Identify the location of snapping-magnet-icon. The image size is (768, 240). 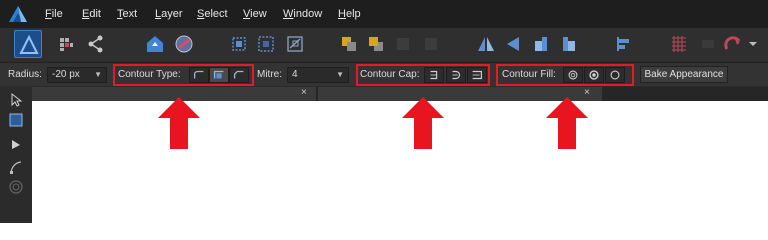
(184, 44).